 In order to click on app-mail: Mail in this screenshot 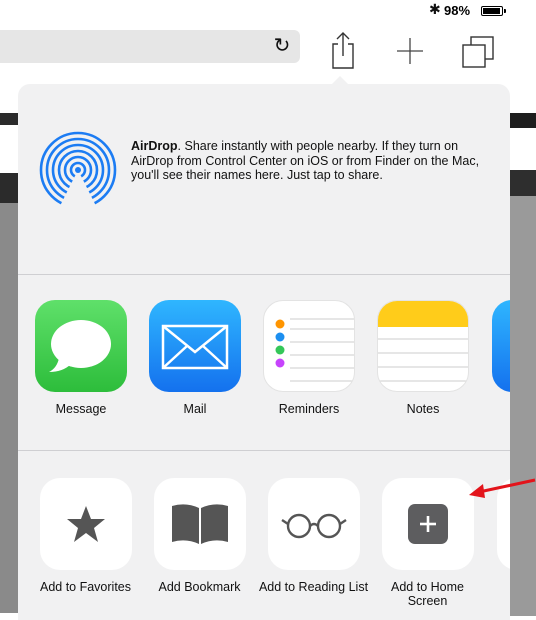, I will do `click(195, 358)`.